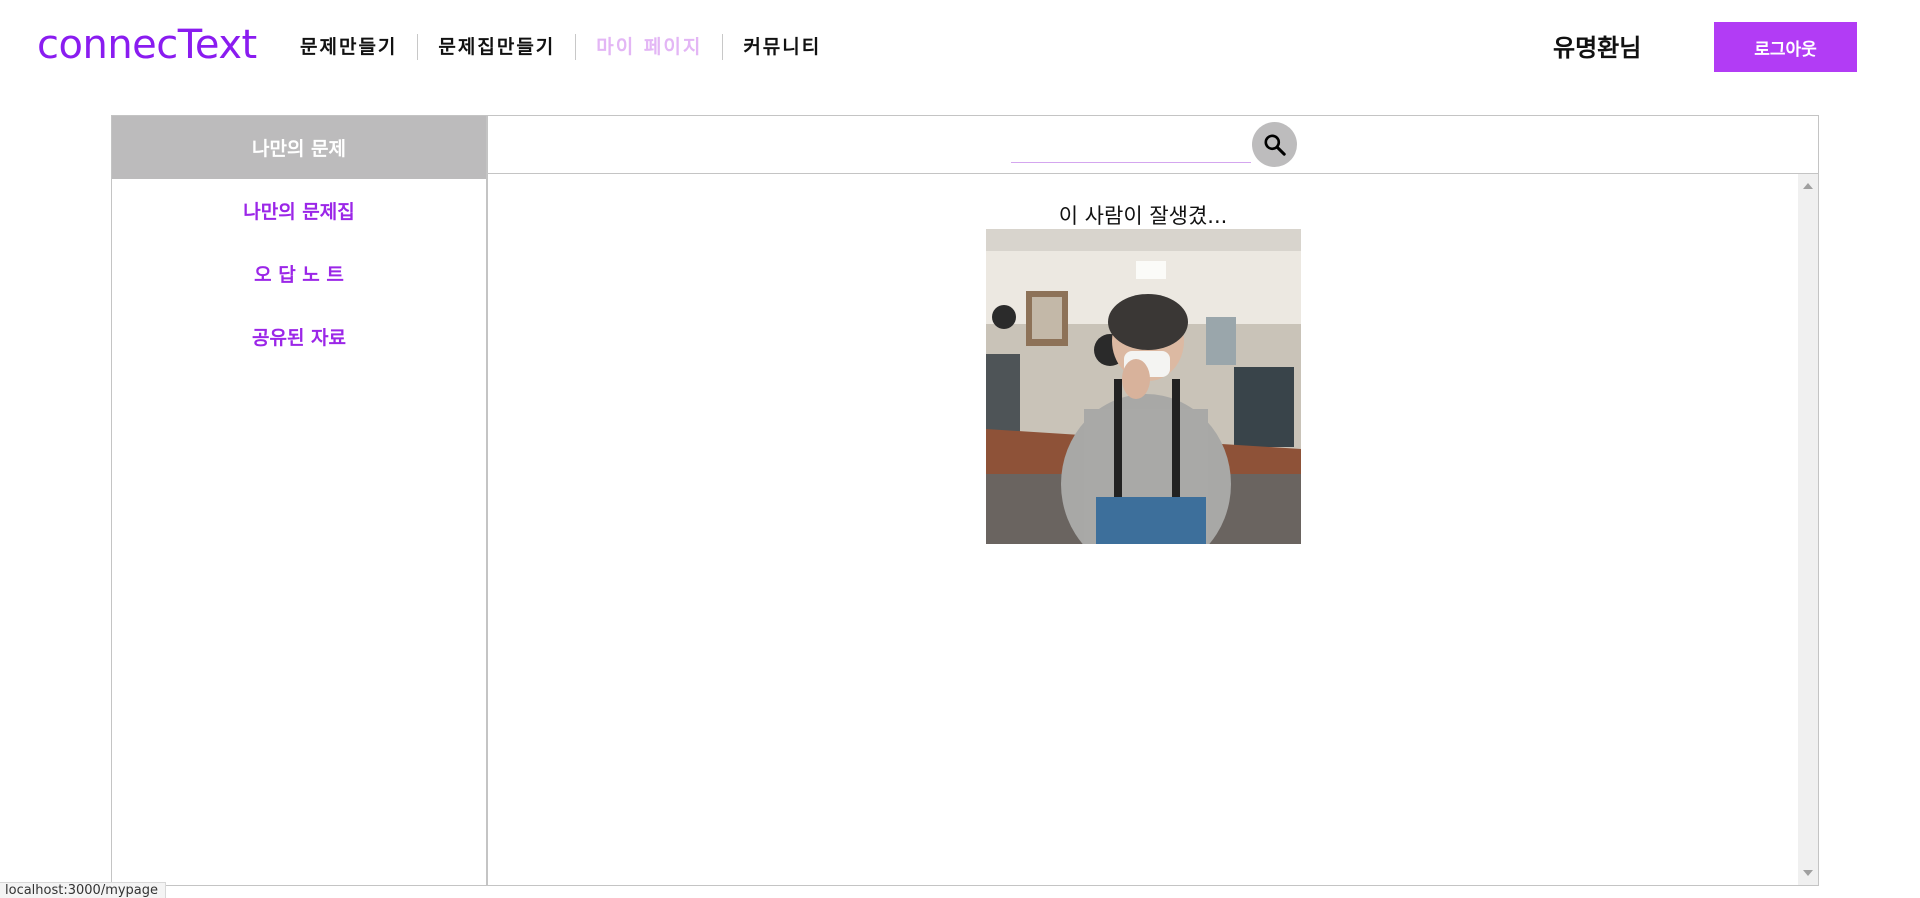  I want to click on nav-item-make-question: 문제만들기, so click(348, 47).